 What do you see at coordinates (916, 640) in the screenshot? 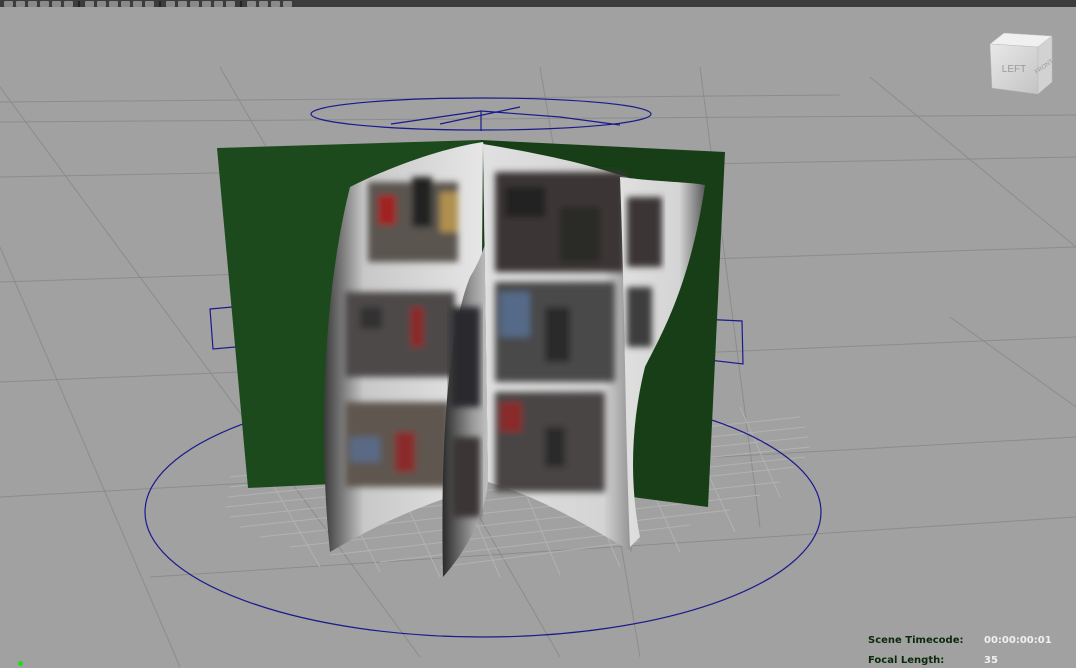
I see `hud-timecode-label: Scene Timecode:` at bounding box center [916, 640].